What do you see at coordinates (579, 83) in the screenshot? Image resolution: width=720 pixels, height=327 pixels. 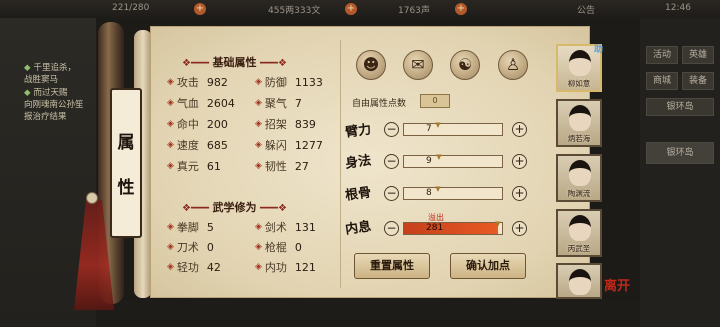 I see `character-name: 柳如意` at bounding box center [579, 83].